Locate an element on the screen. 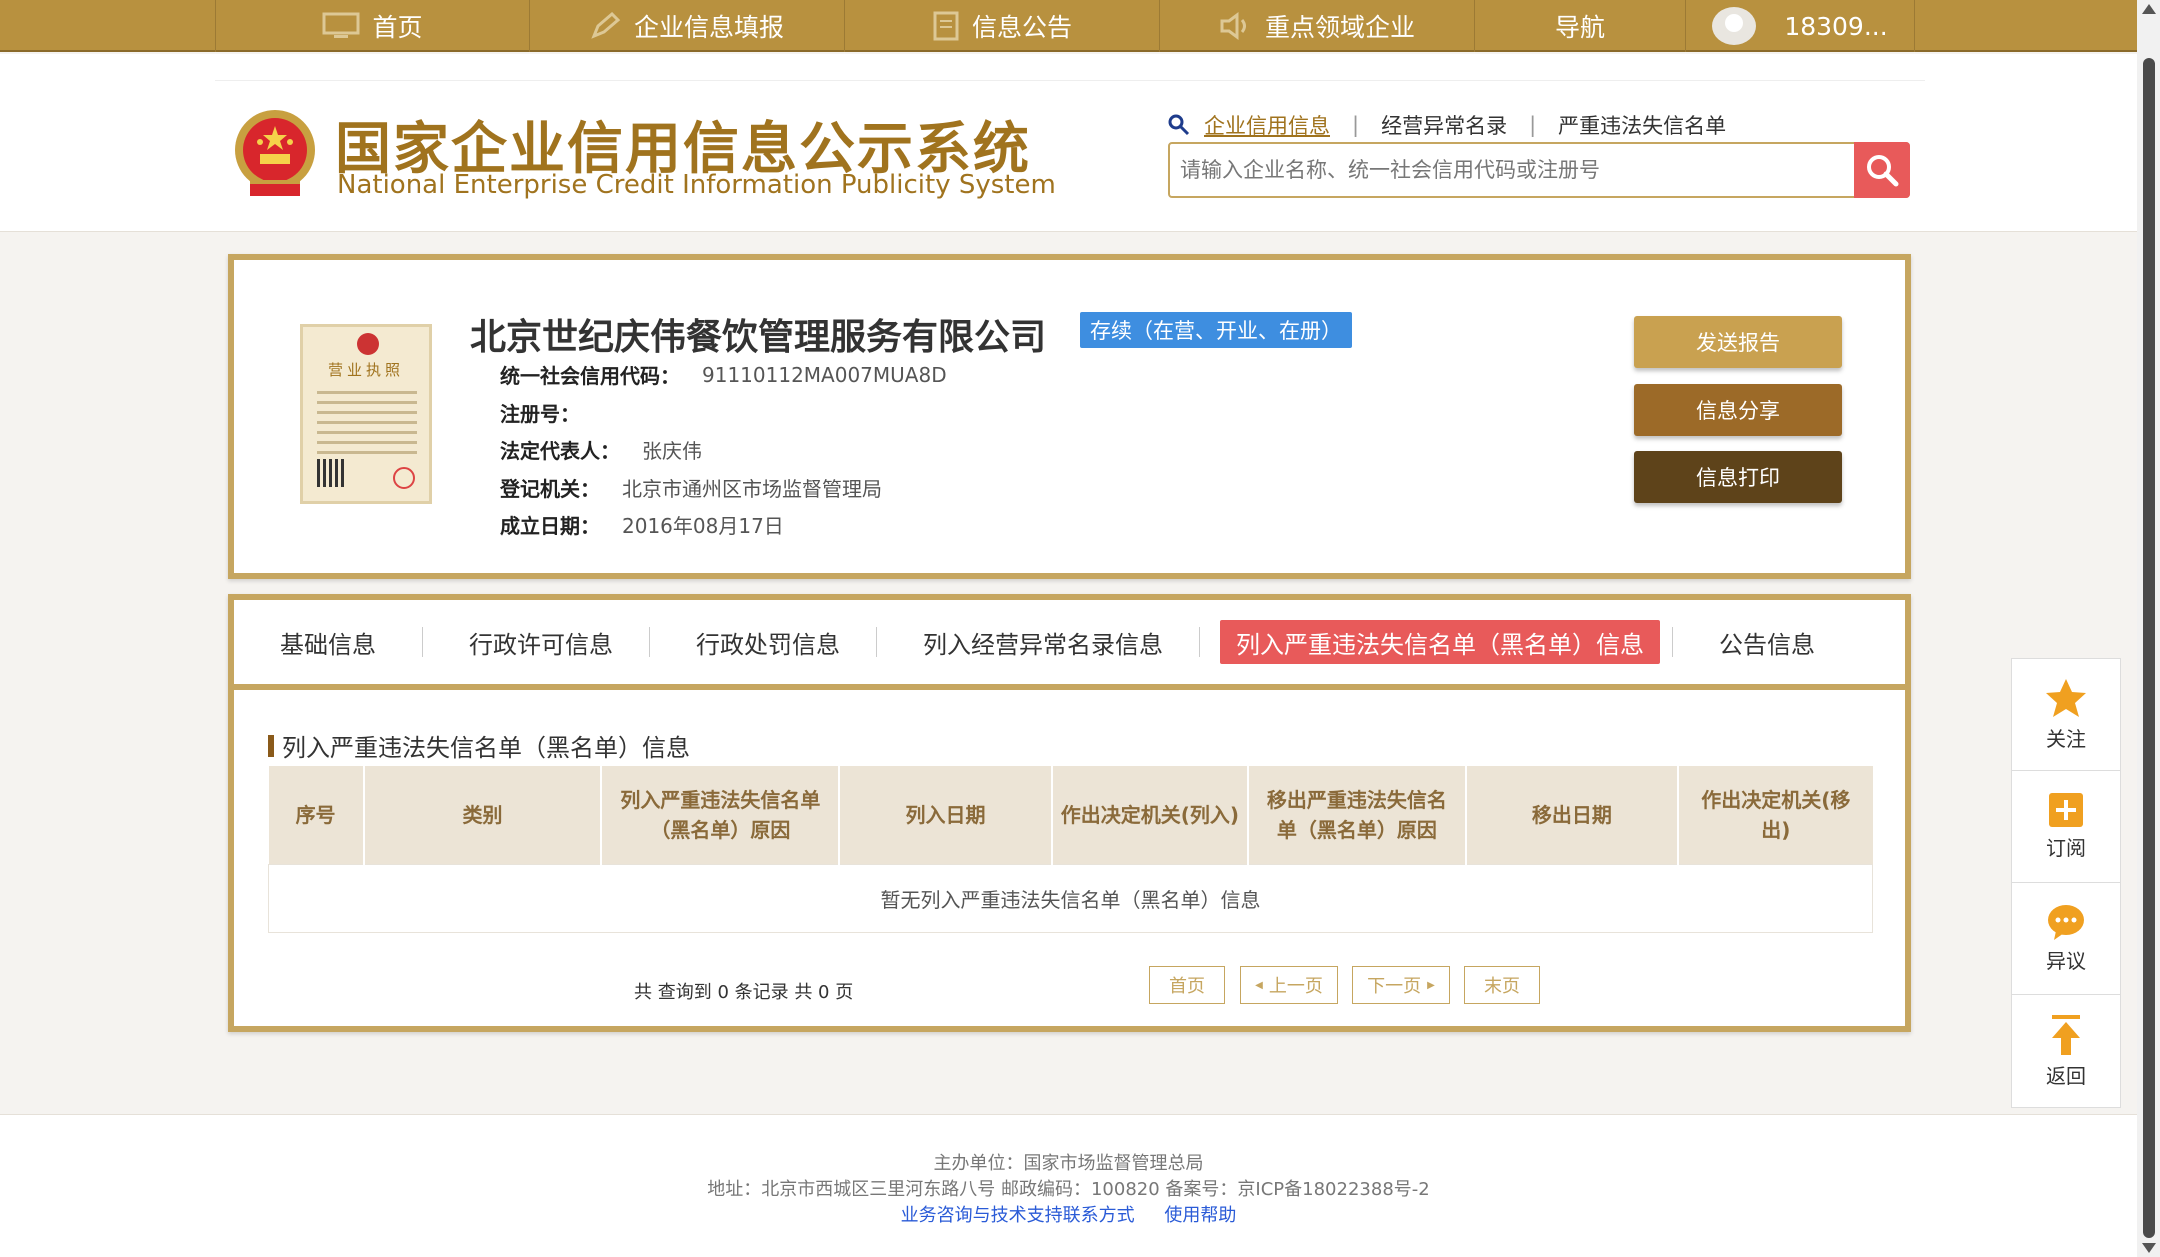 This screenshot has height=1257, width=2160. plus-square-icon is located at coordinates (2066, 810).